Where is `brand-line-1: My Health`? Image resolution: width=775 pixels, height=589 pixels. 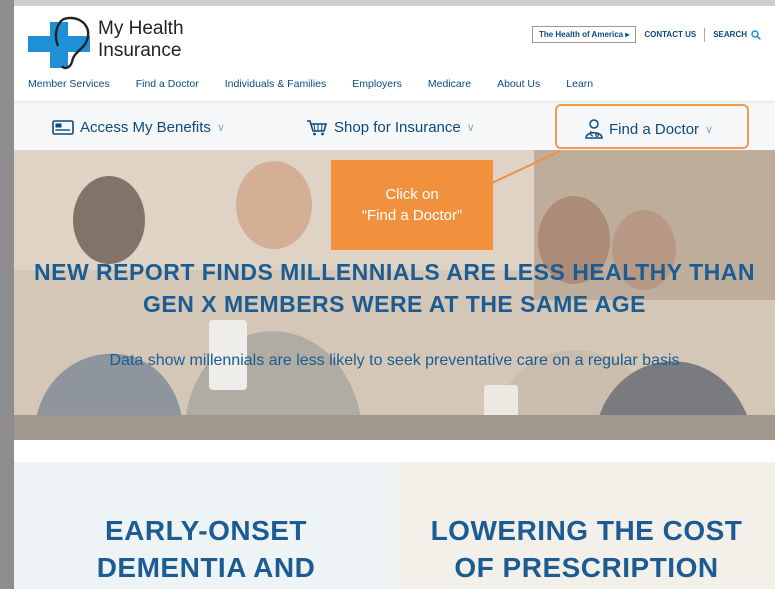 brand-line-1: My Health is located at coordinates (141, 28).